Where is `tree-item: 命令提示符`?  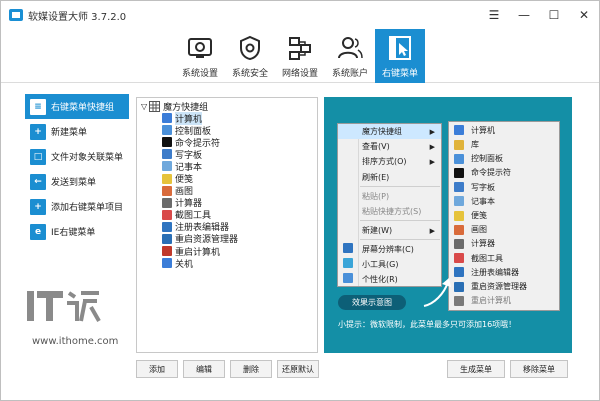 tree-item: 命令提示符 is located at coordinates (200, 142).